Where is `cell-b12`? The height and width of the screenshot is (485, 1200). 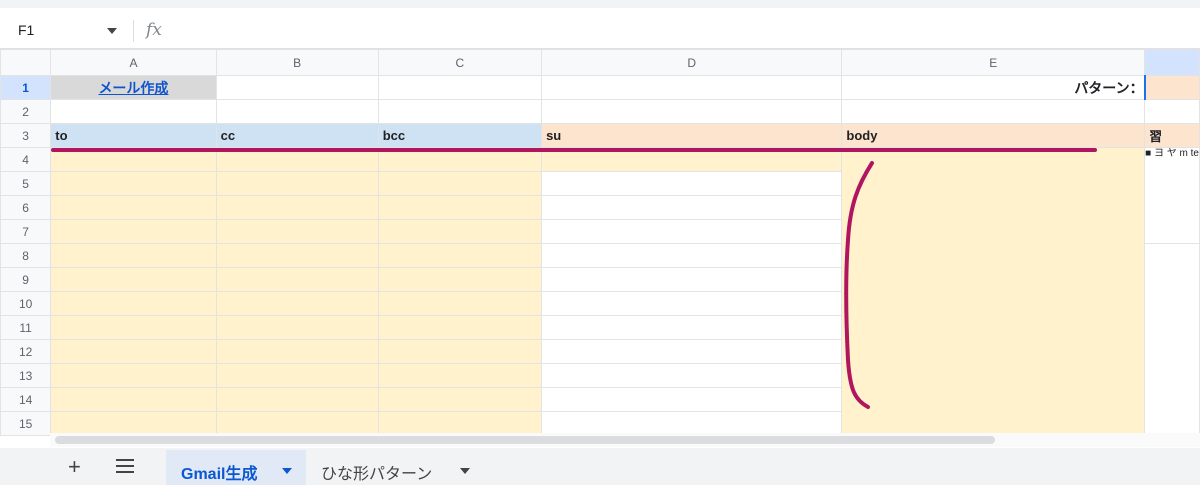 cell-b12 is located at coordinates (297, 351).